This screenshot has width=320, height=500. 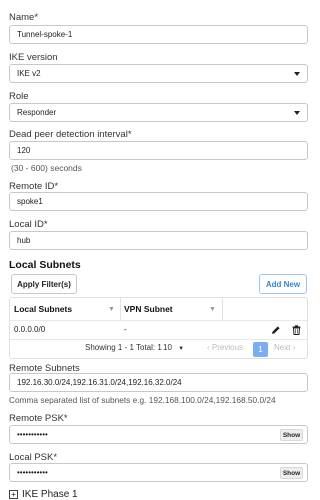 What do you see at coordinates (125, 329) in the screenshot?
I see `vpn-subnet-cell: -` at bounding box center [125, 329].